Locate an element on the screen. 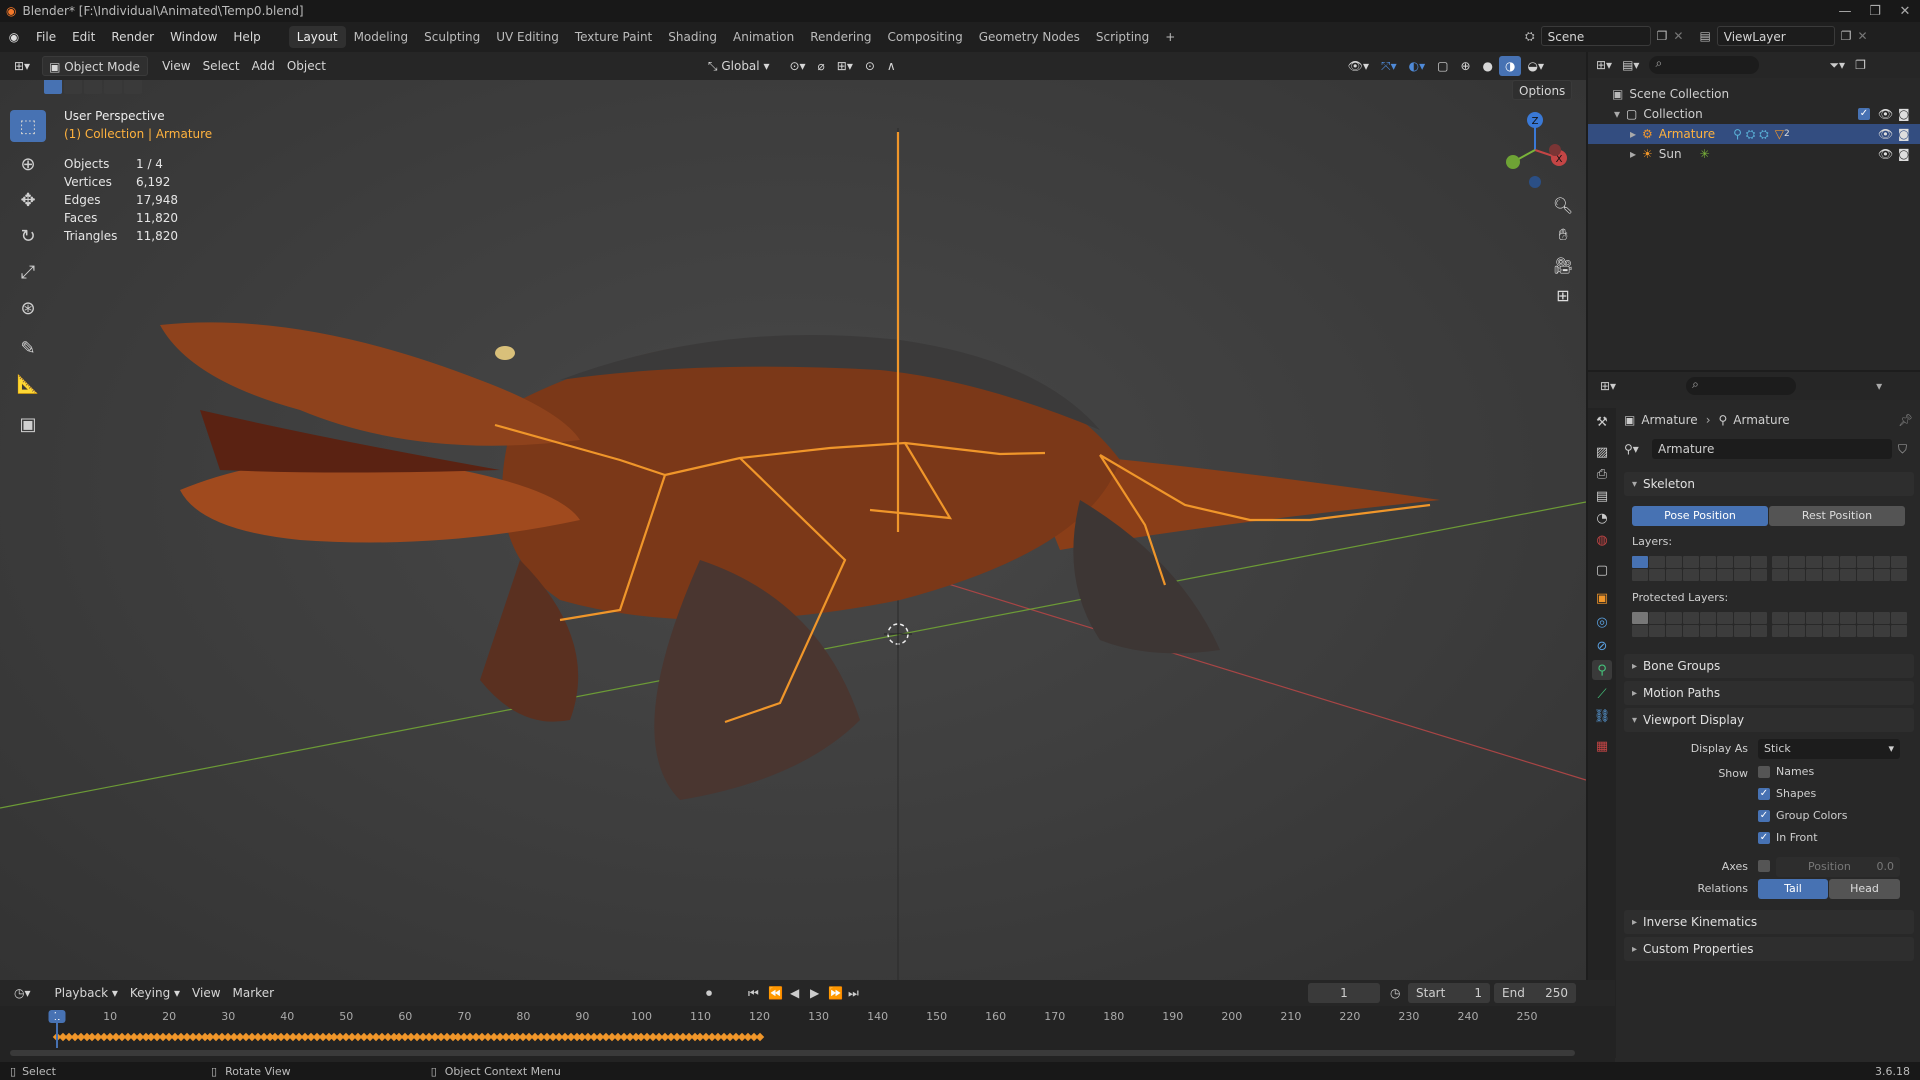  collapse-arrow-icon: ▾ is located at coordinates (1617, 114).